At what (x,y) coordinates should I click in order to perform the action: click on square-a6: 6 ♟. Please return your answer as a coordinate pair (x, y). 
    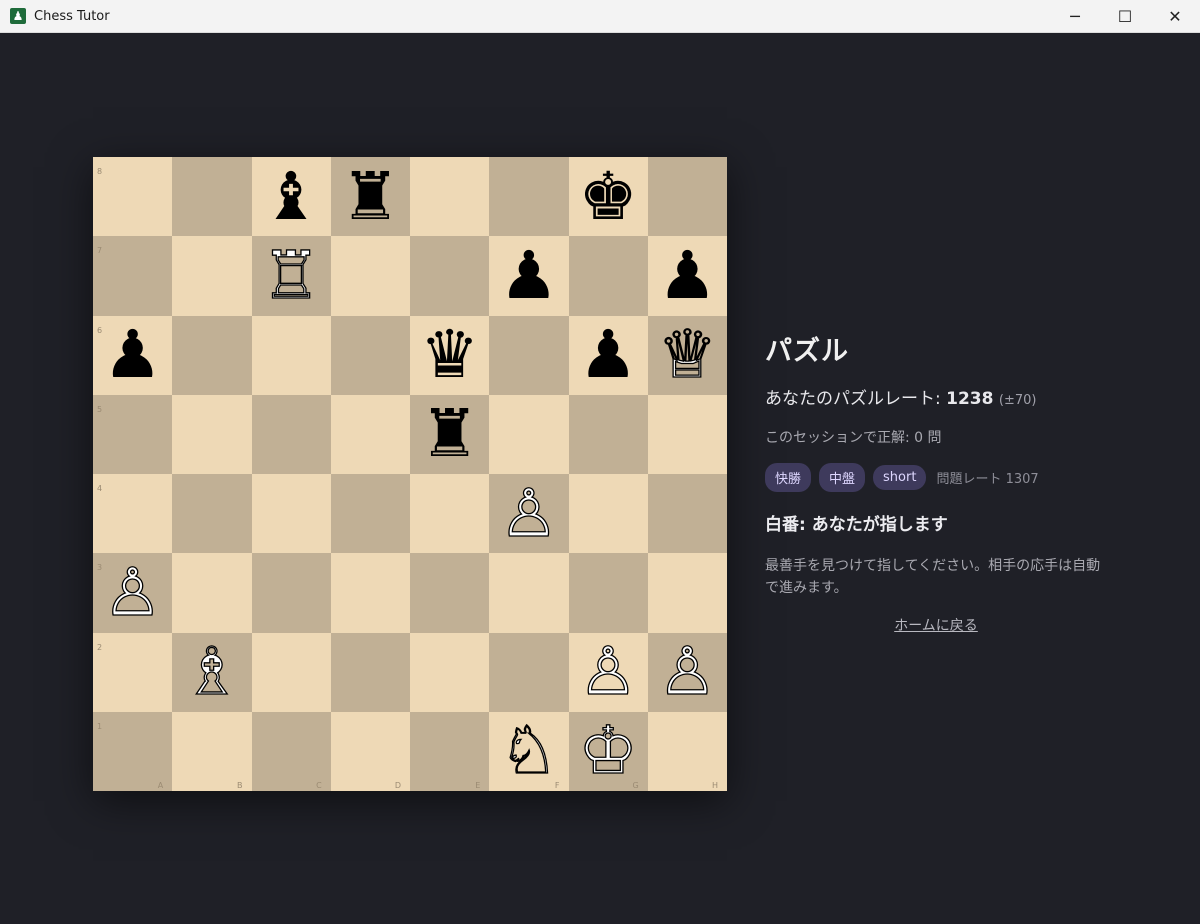
    Looking at the image, I should click on (133, 355).